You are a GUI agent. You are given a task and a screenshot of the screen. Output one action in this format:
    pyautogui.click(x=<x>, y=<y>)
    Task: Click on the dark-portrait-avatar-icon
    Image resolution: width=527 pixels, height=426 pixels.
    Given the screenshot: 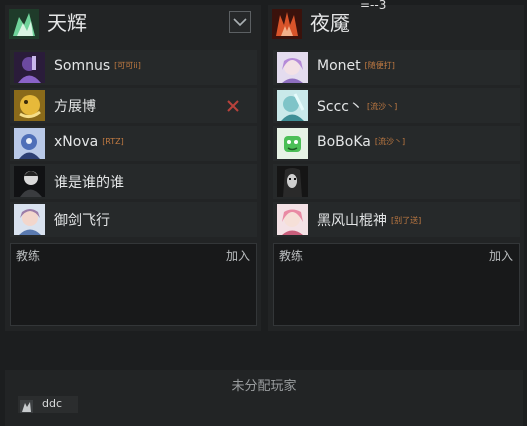 What is the action you would take?
    pyautogui.click(x=292, y=181)
    